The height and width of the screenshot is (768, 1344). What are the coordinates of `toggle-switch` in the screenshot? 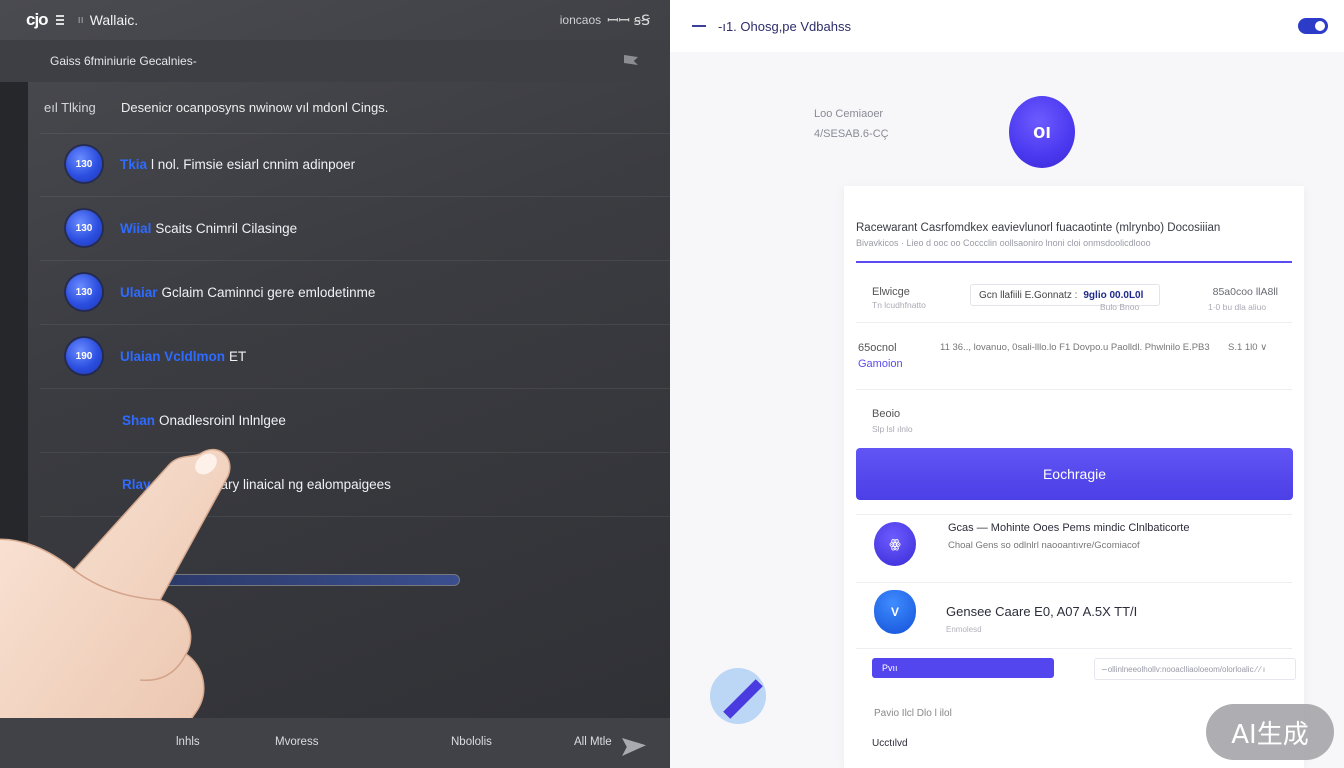 It's located at (1313, 26).